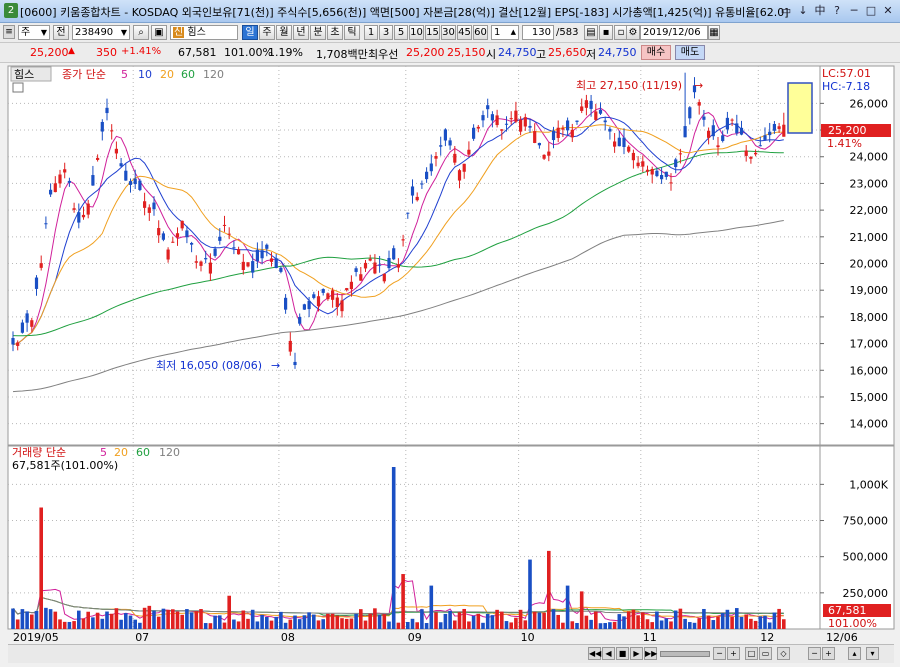  Describe the element at coordinates (765, 653) in the screenshot. I see `split-icon: ▭` at that location.